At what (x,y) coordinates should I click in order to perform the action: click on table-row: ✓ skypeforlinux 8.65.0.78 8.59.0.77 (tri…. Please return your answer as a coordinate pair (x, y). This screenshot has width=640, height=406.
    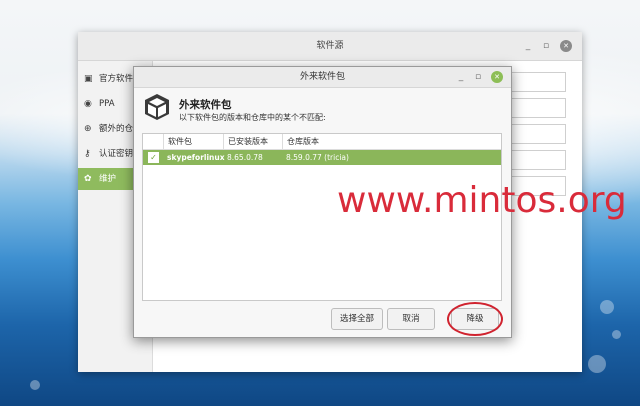
    Looking at the image, I should click on (322, 157).